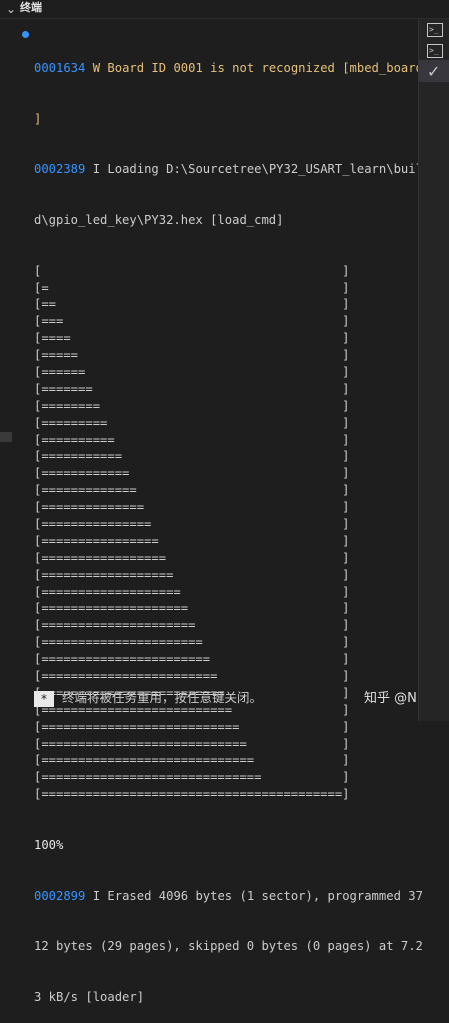 This screenshot has width=449, height=1023. What do you see at coordinates (192, 371) in the screenshot?
I see `progress-bar-line: [====== ]` at bounding box center [192, 371].